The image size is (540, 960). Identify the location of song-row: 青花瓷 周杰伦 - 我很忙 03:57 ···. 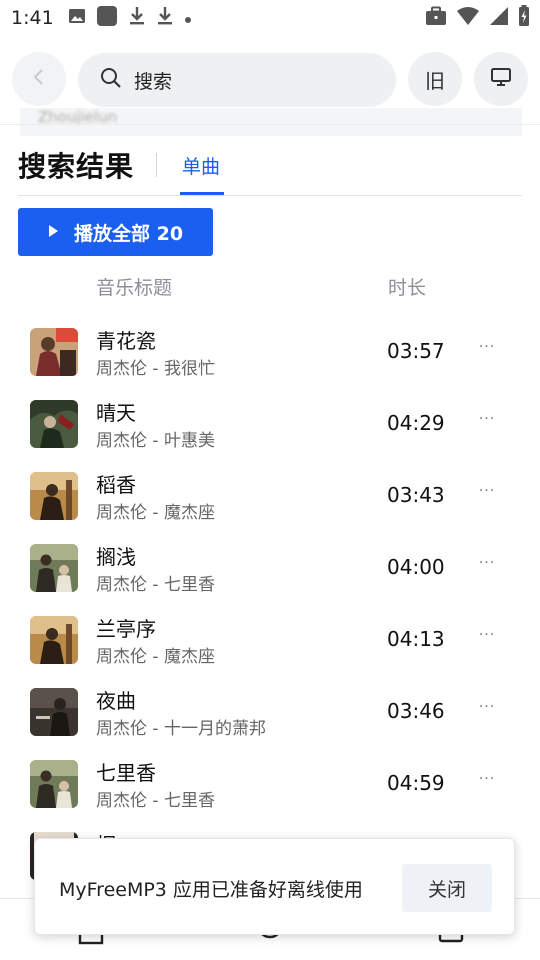
(270, 350).